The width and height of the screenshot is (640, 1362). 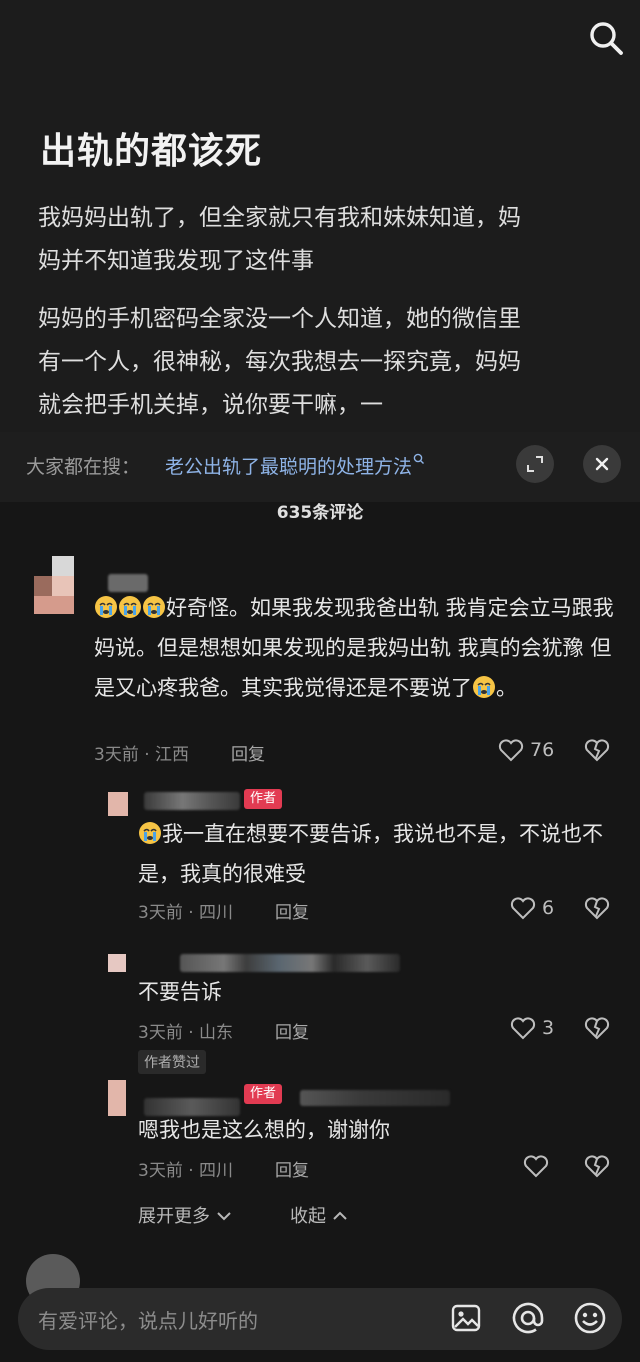 I want to click on expand-button, so click(x=535, y=464).